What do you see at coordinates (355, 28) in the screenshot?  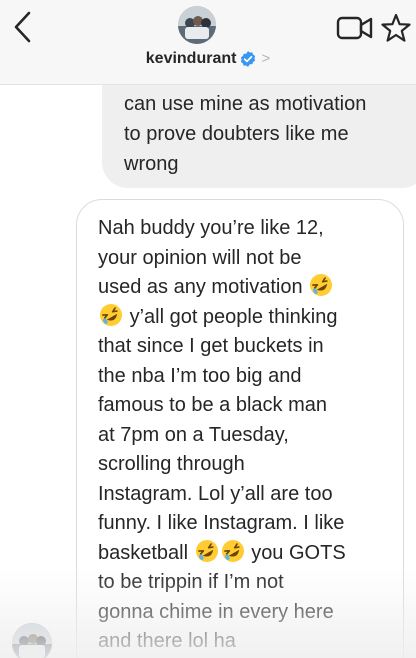 I see `video-camera-icon` at bounding box center [355, 28].